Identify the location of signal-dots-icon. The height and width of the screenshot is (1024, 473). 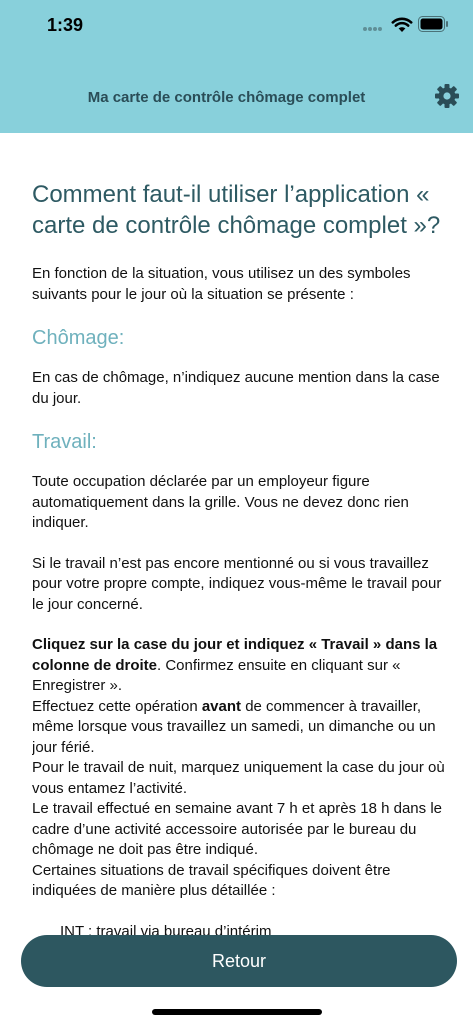
(374, 30).